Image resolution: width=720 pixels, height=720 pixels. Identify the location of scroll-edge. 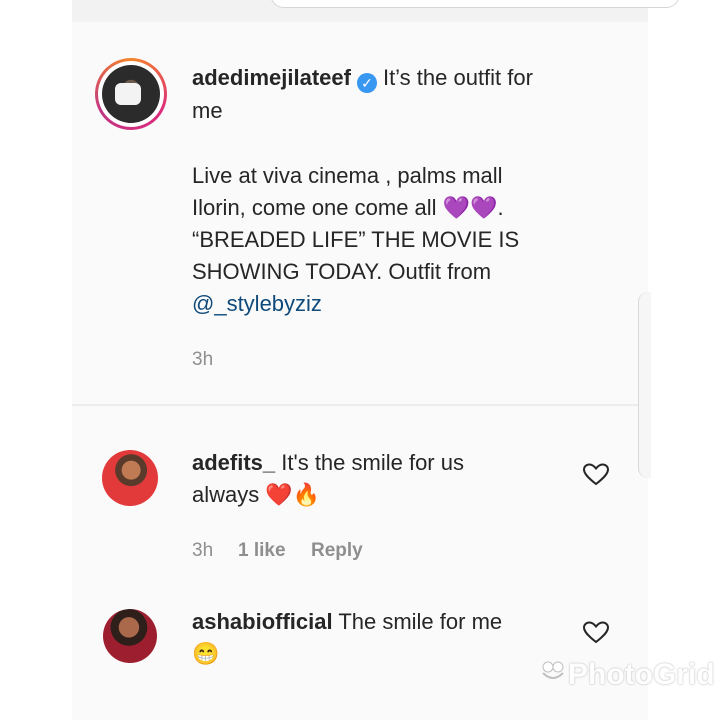
(644, 385).